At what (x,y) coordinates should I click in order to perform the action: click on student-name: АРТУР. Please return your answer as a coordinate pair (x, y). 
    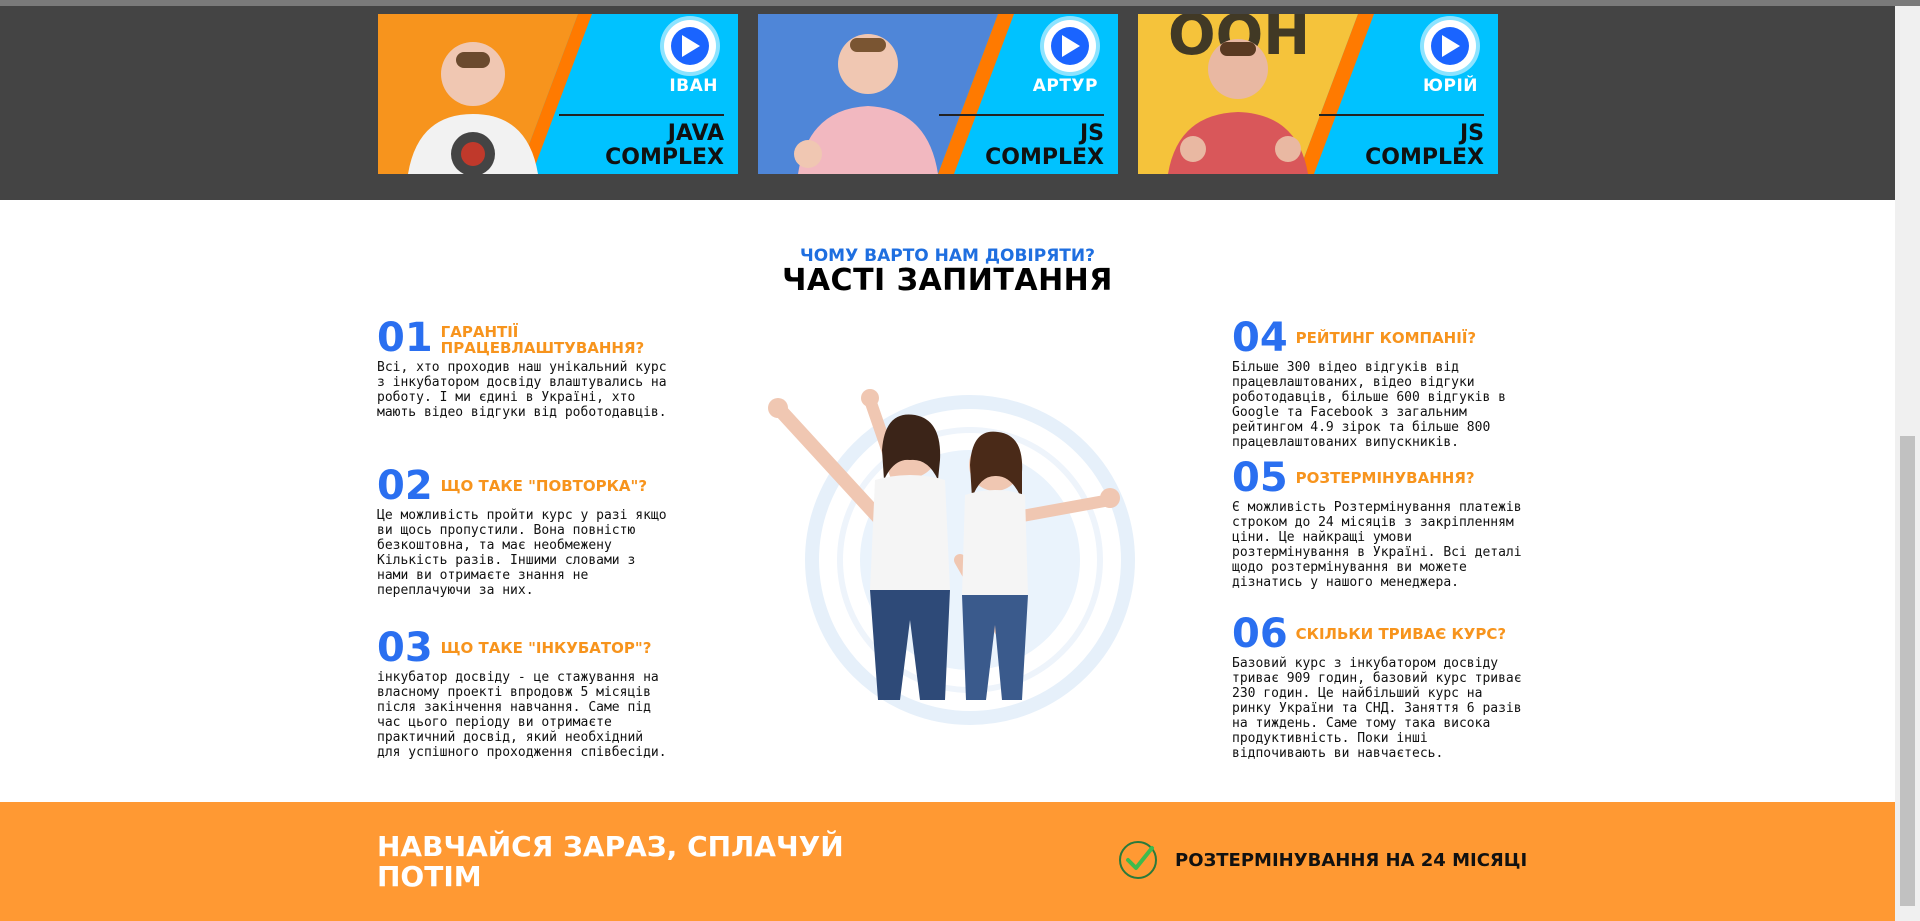
    Looking at the image, I should click on (1065, 86).